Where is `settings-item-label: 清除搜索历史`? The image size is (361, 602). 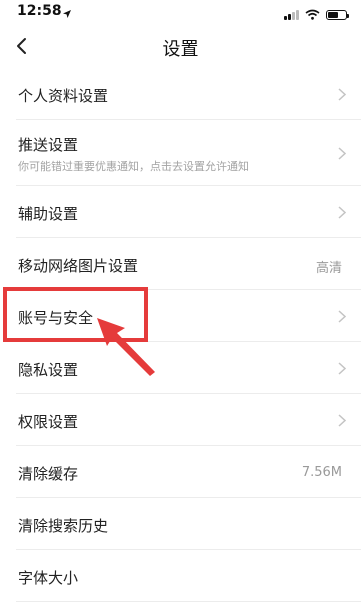 settings-item-label: 清除搜索历史 is located at coordinates (63, 526).